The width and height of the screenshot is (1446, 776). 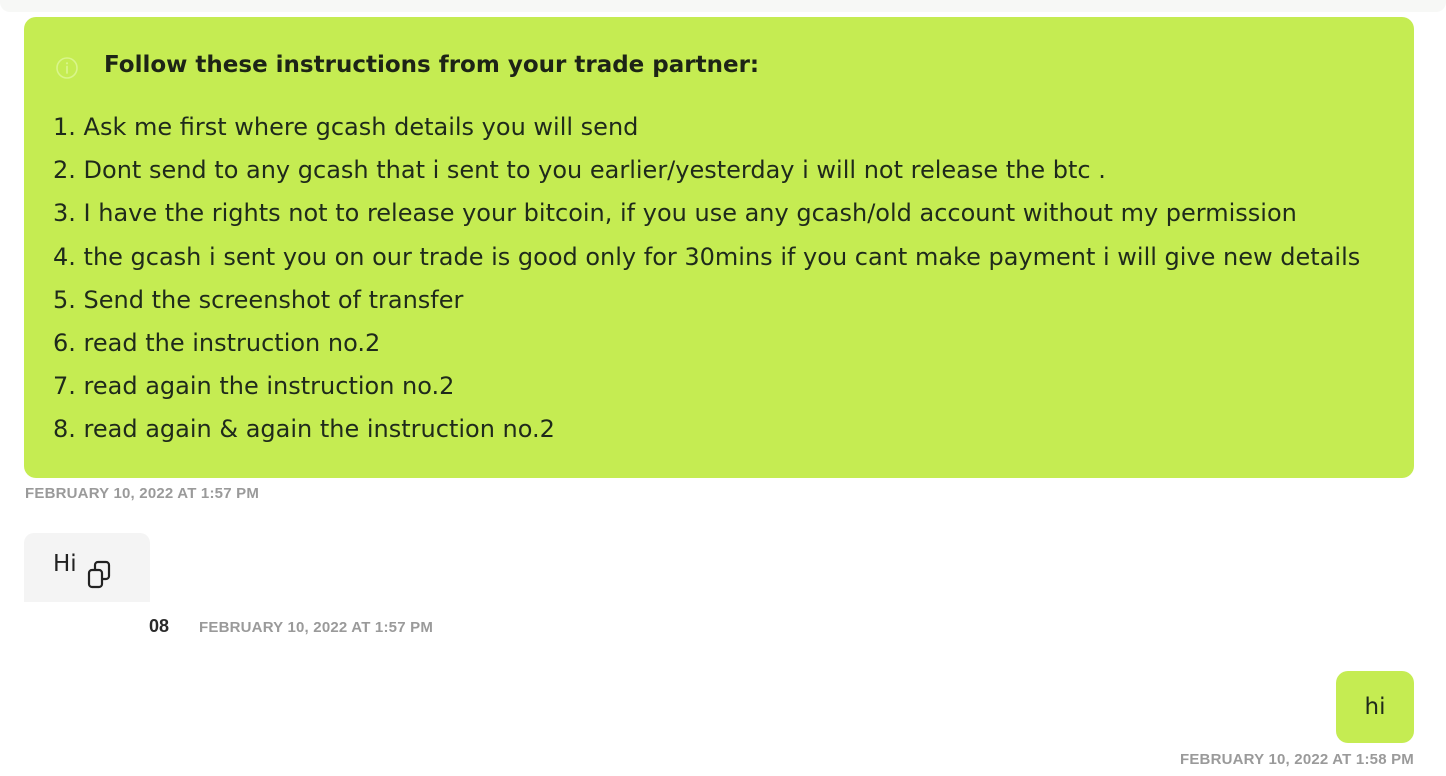 I want to click on instruction-item: 5. Send the screenshot of transfer, so click(x=258, y=299).